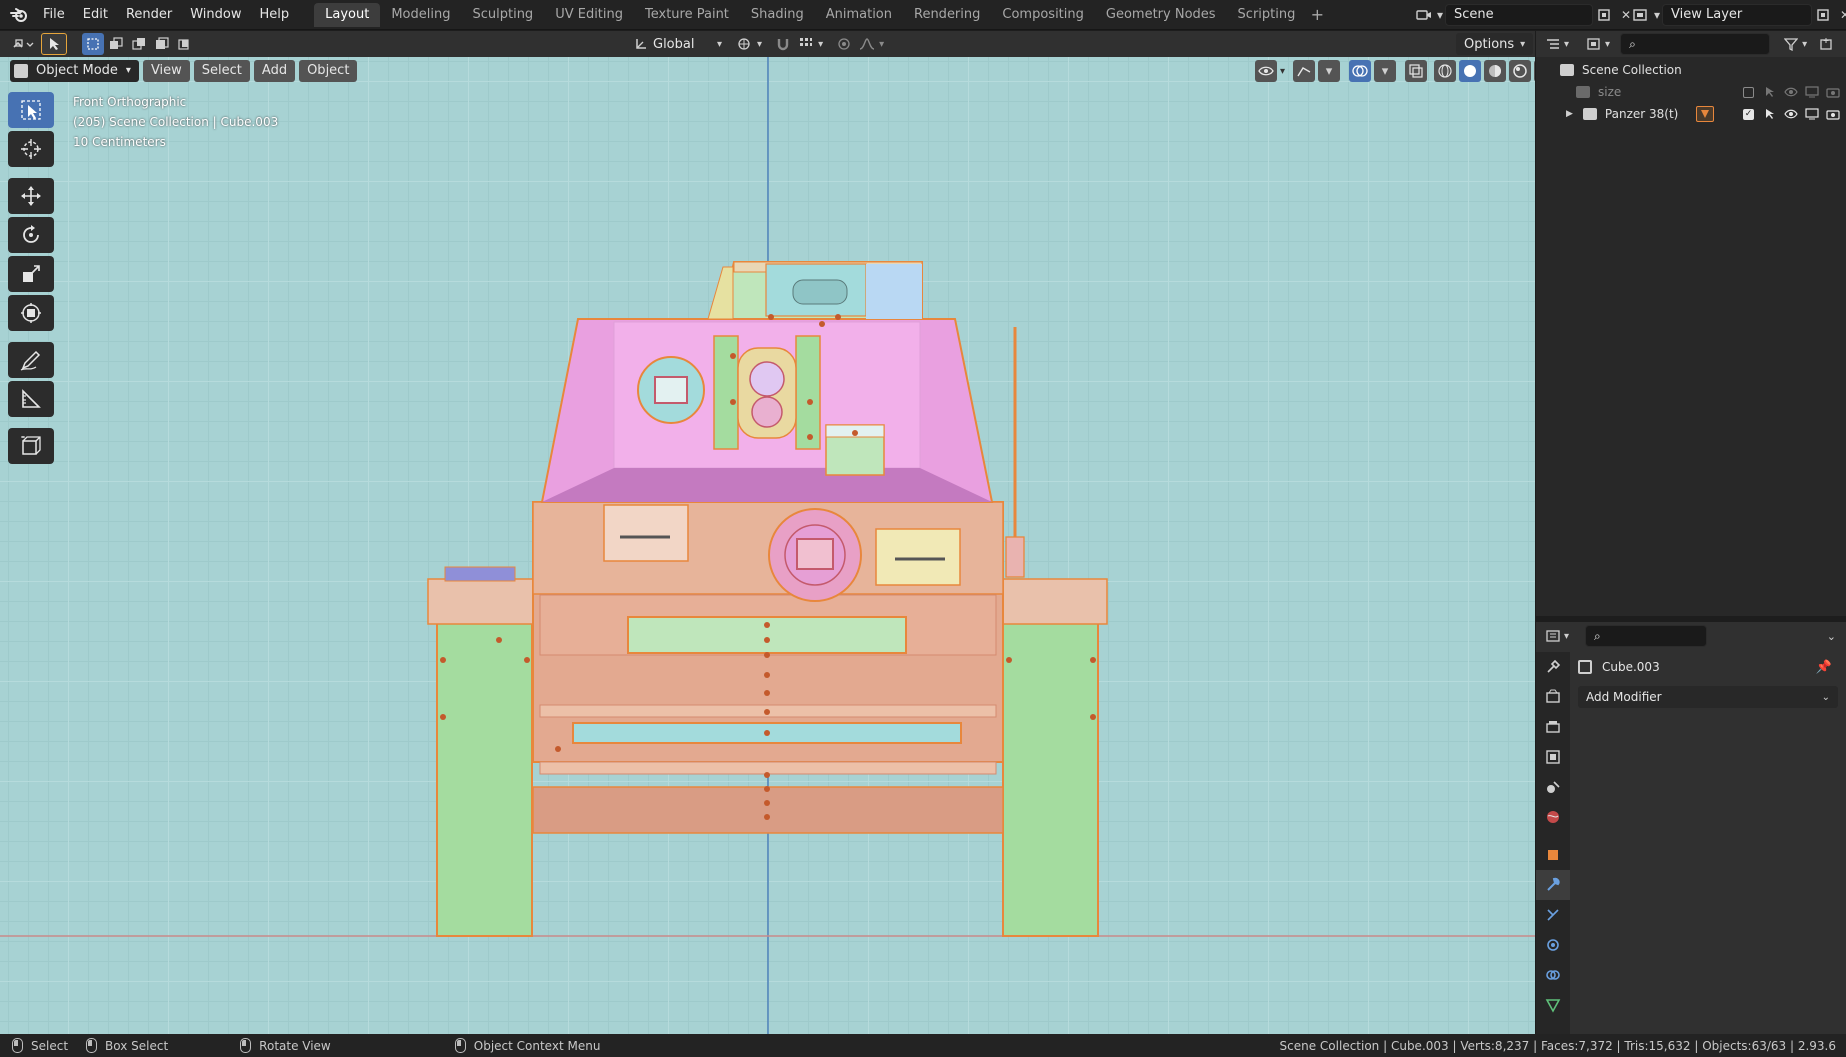  What do you see at coordinates (31, 399) in the screenshot?
I see `measure-tool` at bounding box center [31, 399].